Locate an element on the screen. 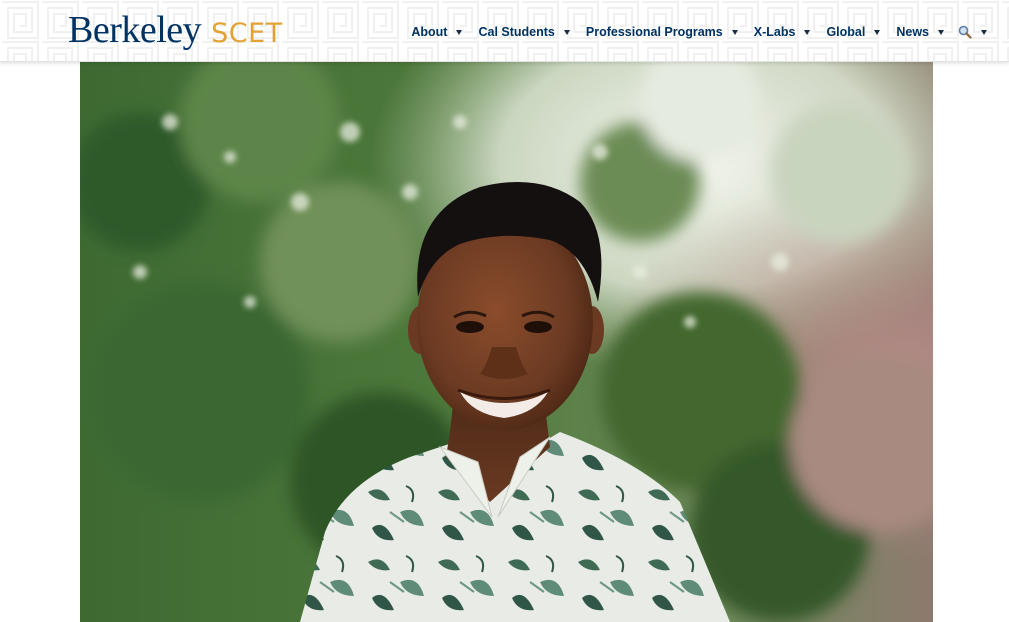 This screenshot has height=622, width=1009. nav-item-global: Global is located at coordinates (853, 32).